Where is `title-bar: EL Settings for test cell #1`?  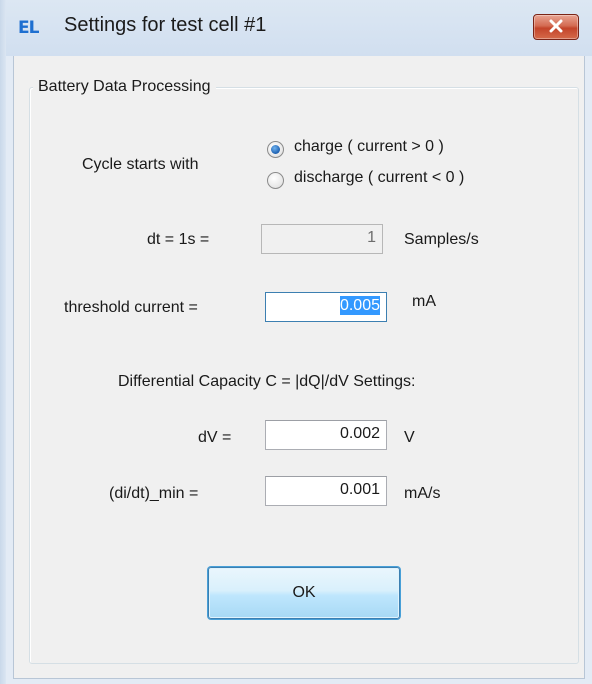 title-bar: EL Settings for test cell #1 is located at coordinates (299, 28).